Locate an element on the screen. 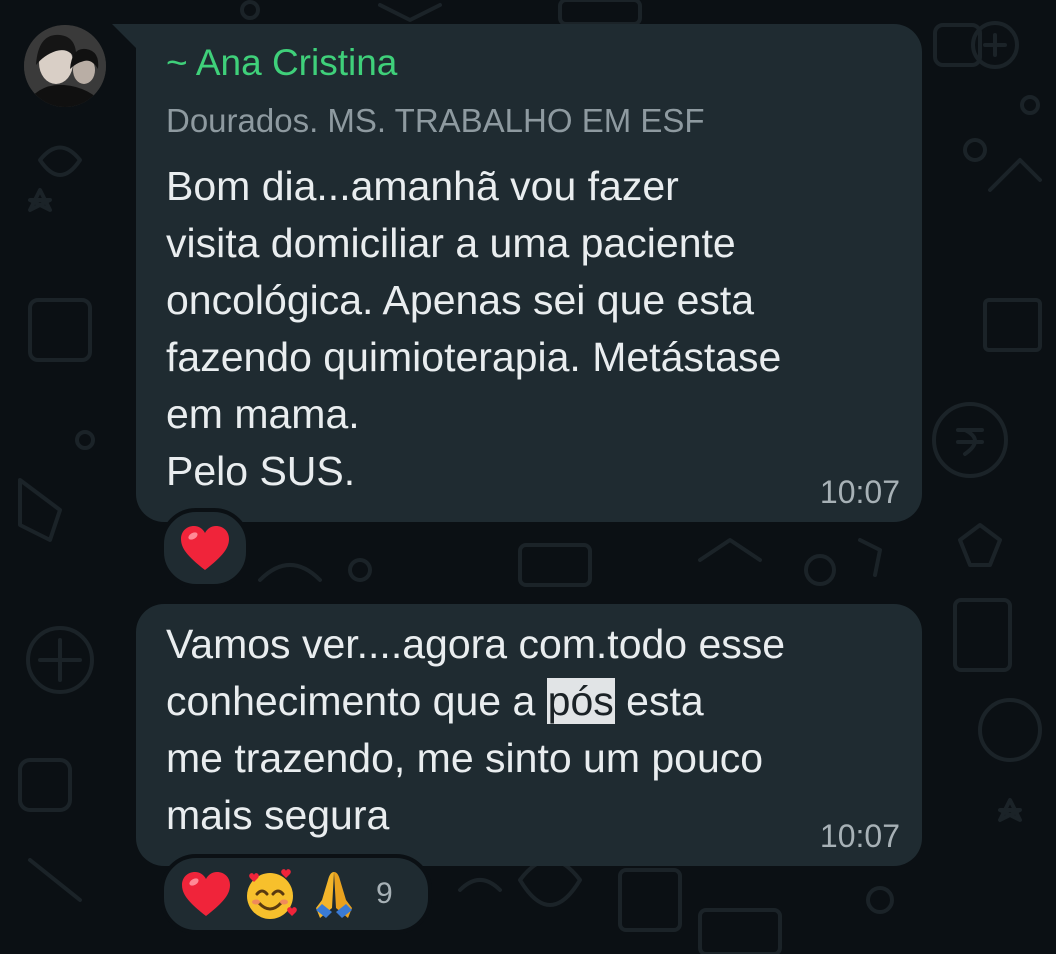 The width and height of the screenshot is (1056, 954). sender-name: ~ Ana Cristina is located at coordinates (281, 63).